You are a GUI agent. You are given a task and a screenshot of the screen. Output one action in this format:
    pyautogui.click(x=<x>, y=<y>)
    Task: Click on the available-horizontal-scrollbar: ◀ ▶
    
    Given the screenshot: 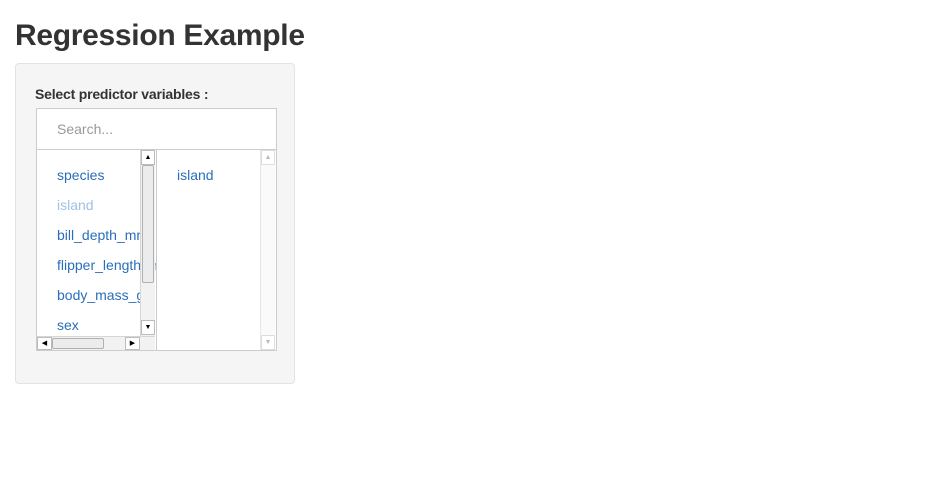 What is the action you would take?
    pyautogui.click(x=96, y=343)
    